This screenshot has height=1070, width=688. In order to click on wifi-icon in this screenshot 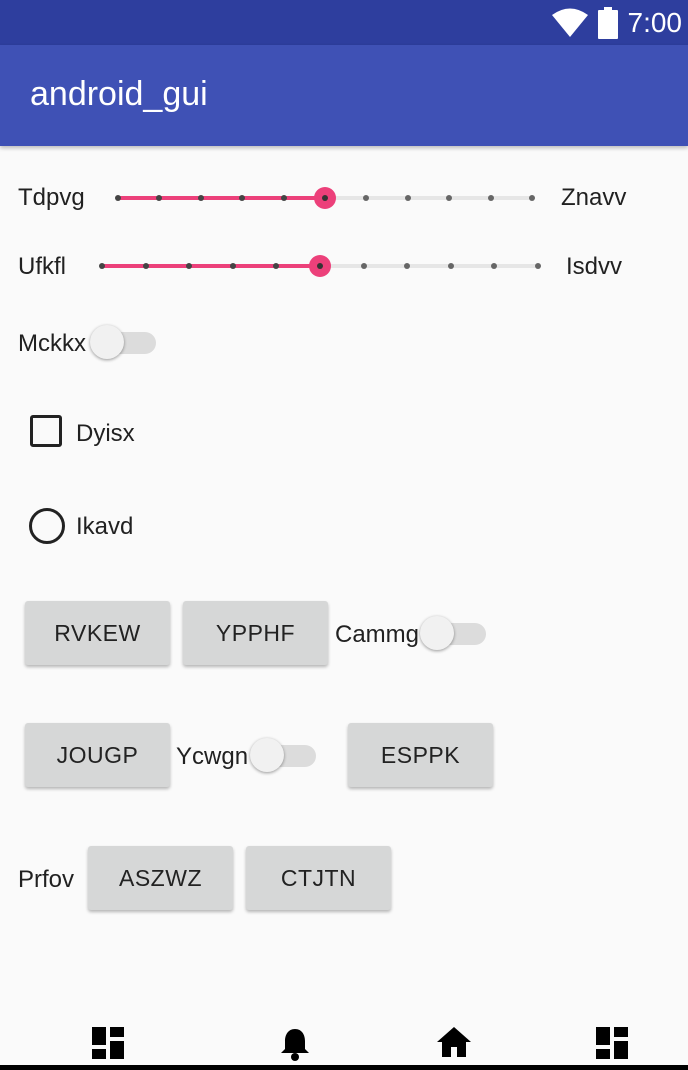, I will do `click(569, 22)`.